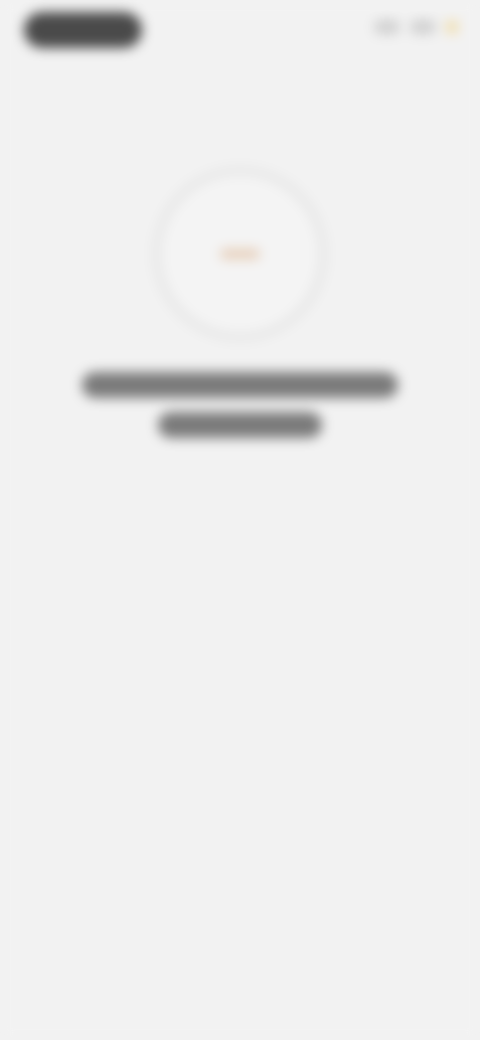 The width and height of the screenshot is (480, 1040). What do you see at coordinates (83, 30) in the screenshot?
I see `status-time-pill` at bounding box center [83, 30].